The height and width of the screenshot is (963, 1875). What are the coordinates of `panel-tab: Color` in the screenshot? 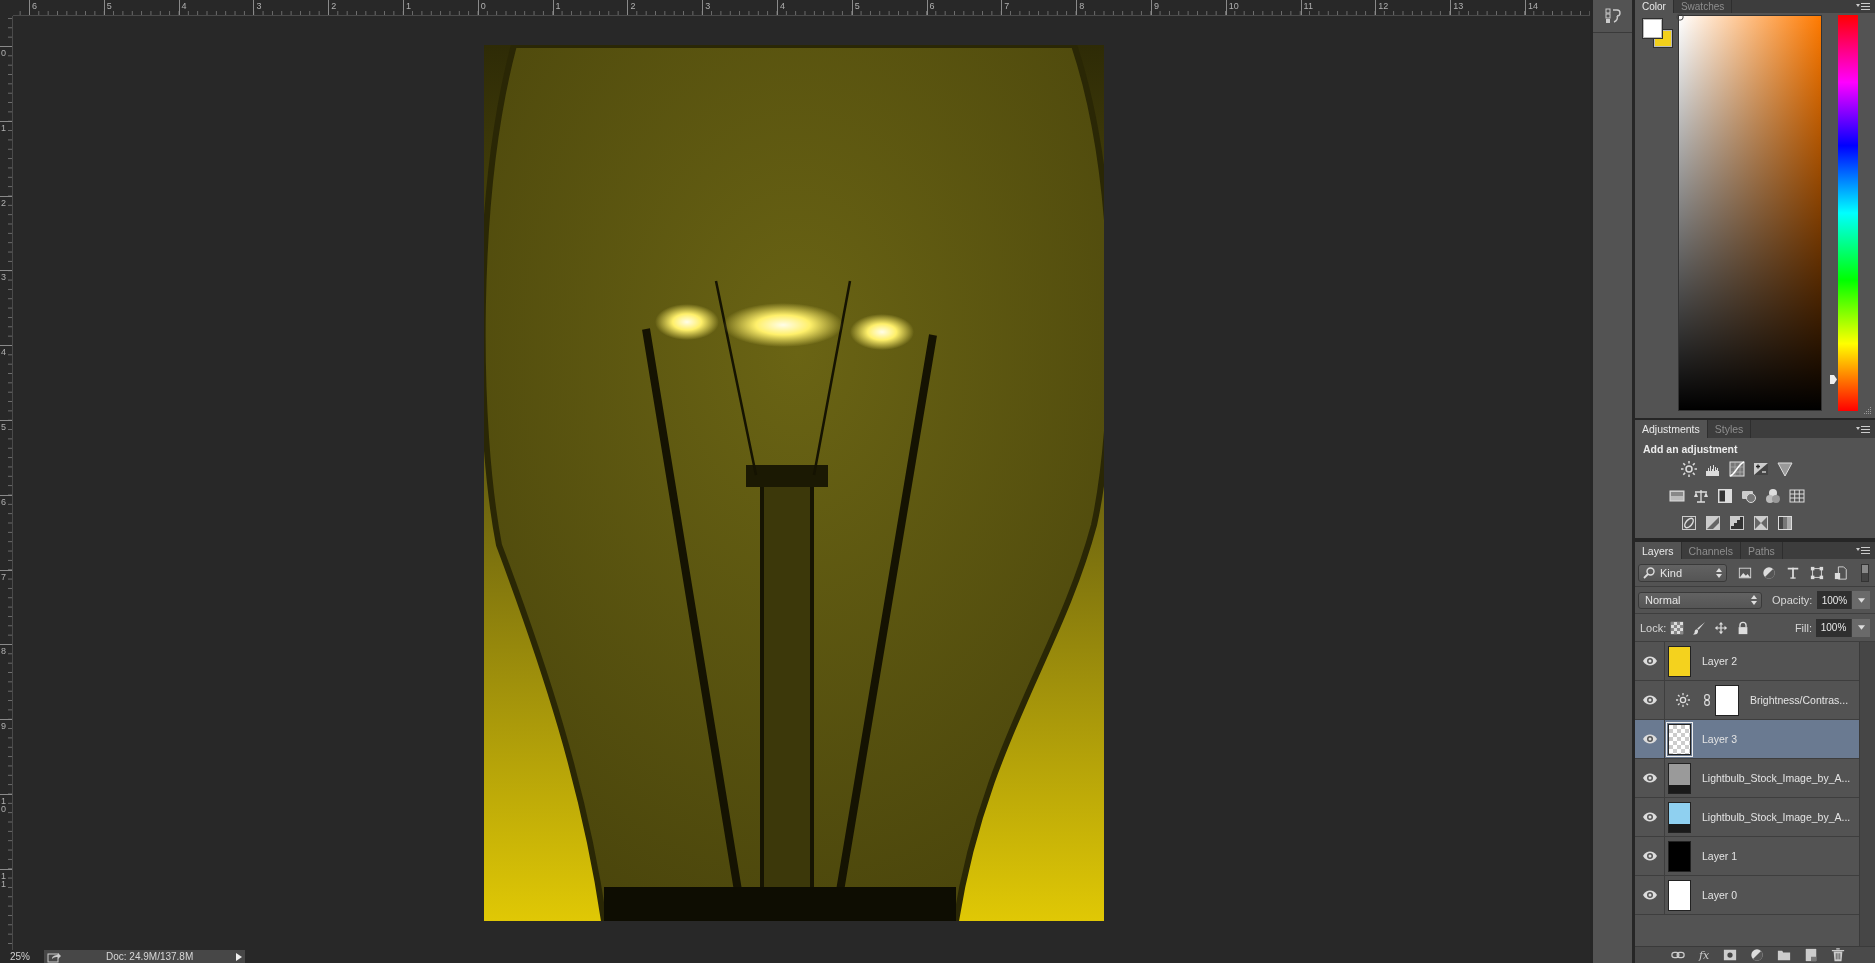 It's located at (1654, 6).